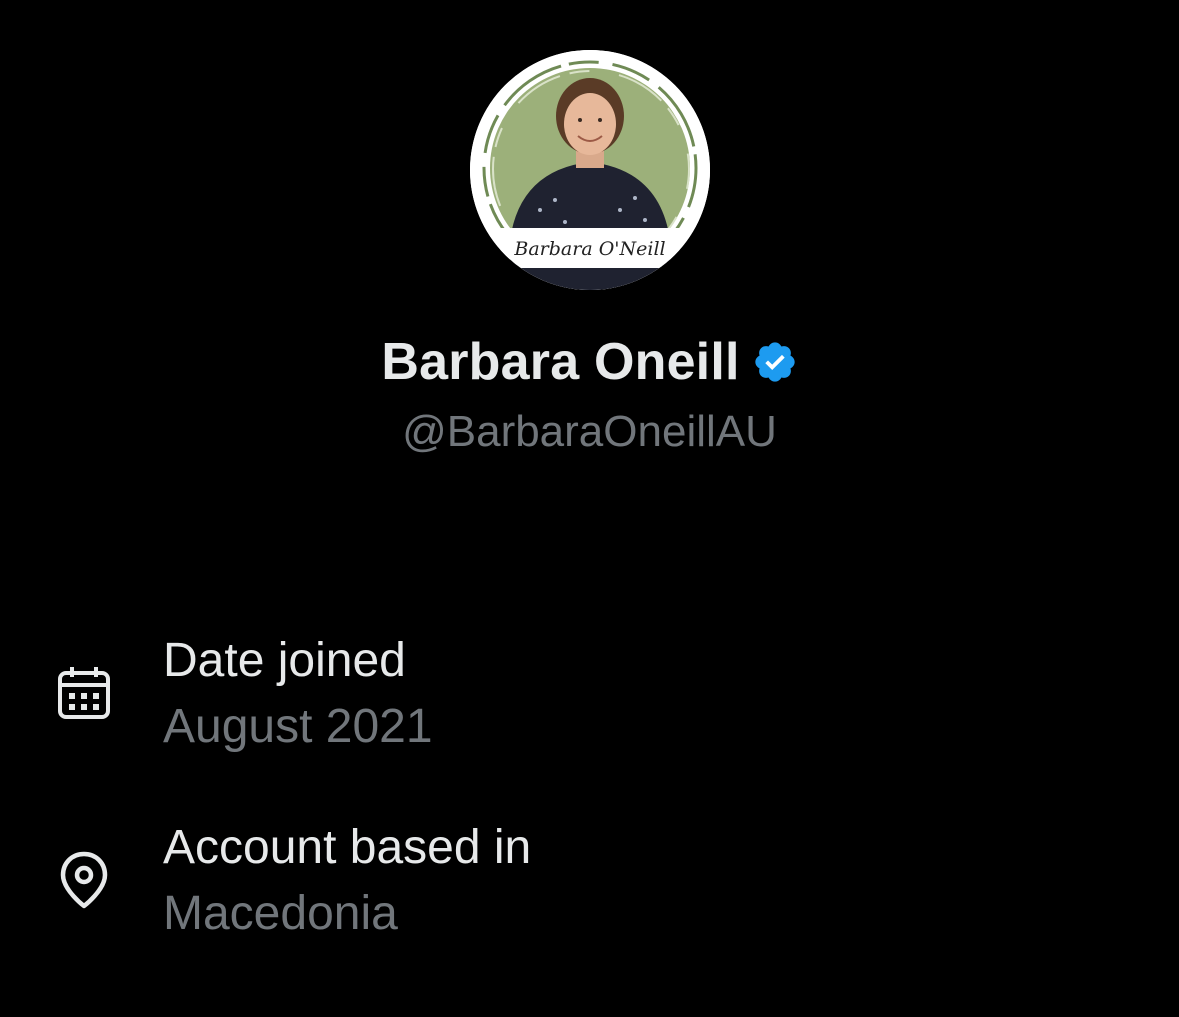 Image resolution: width=1179 pixels, height=1017 pixels. I want to click on calendar-icon, so click(84, 693).